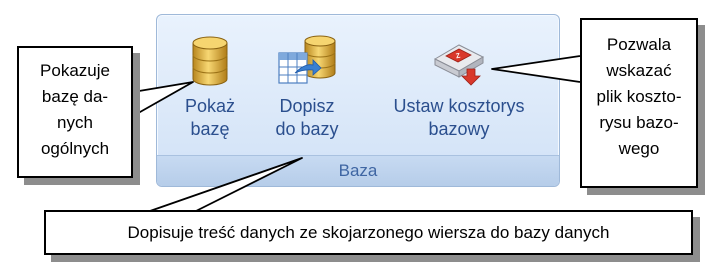 This screenshot has width=715, height=262. Describe the element at coordinates (210, 87) in the screenshot. I see `show-base-button: Pokaż bazę` at that location.